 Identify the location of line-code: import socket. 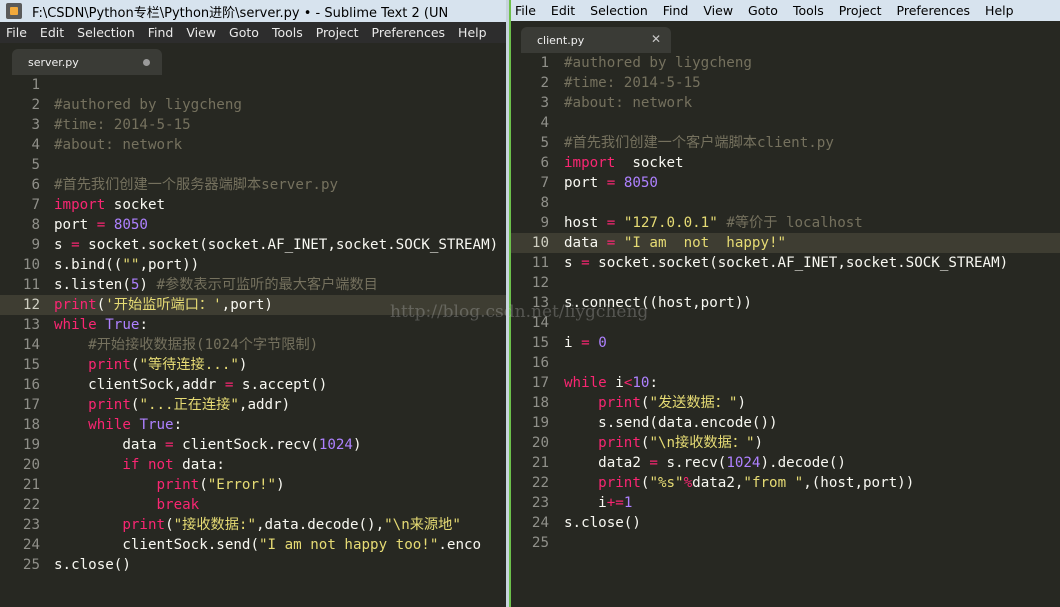
(109, 205).